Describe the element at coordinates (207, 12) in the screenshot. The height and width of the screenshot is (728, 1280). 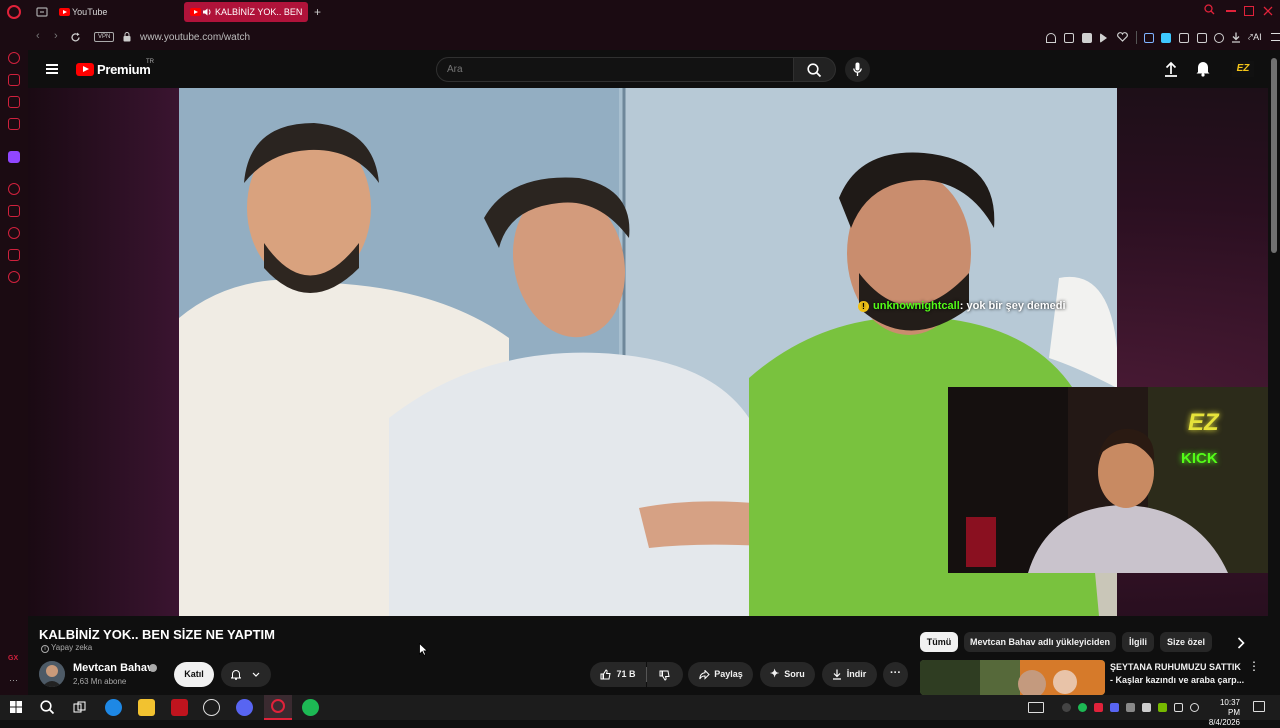
I see `speaker-icon` at that location.